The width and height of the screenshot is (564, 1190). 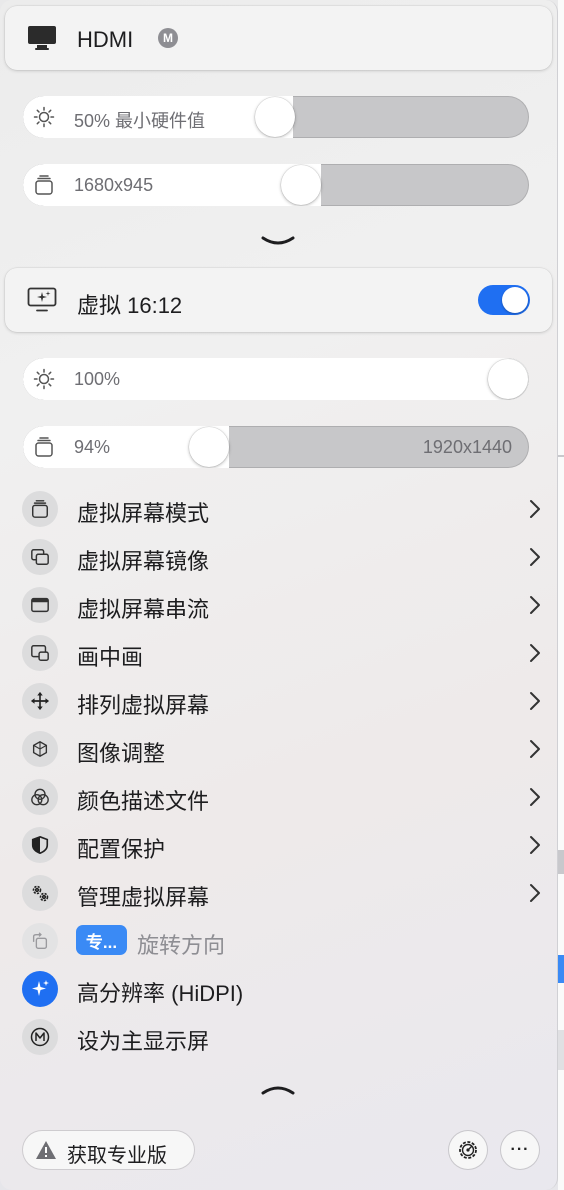 I want to click on menu-item-label: 旋转方向, so click(x=181, y=945).